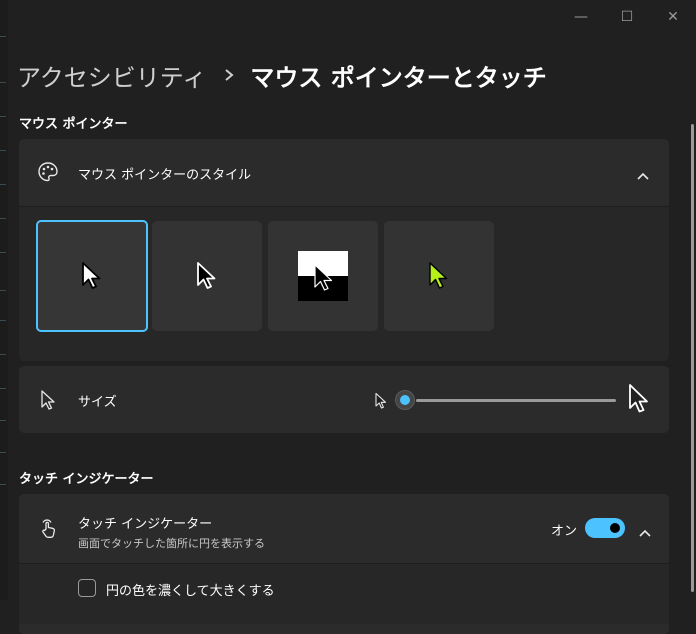 The height and width of the screenshot is (634, 696). I want to click on page-title: マウス ポインターとタッチ, so click(398, 77).